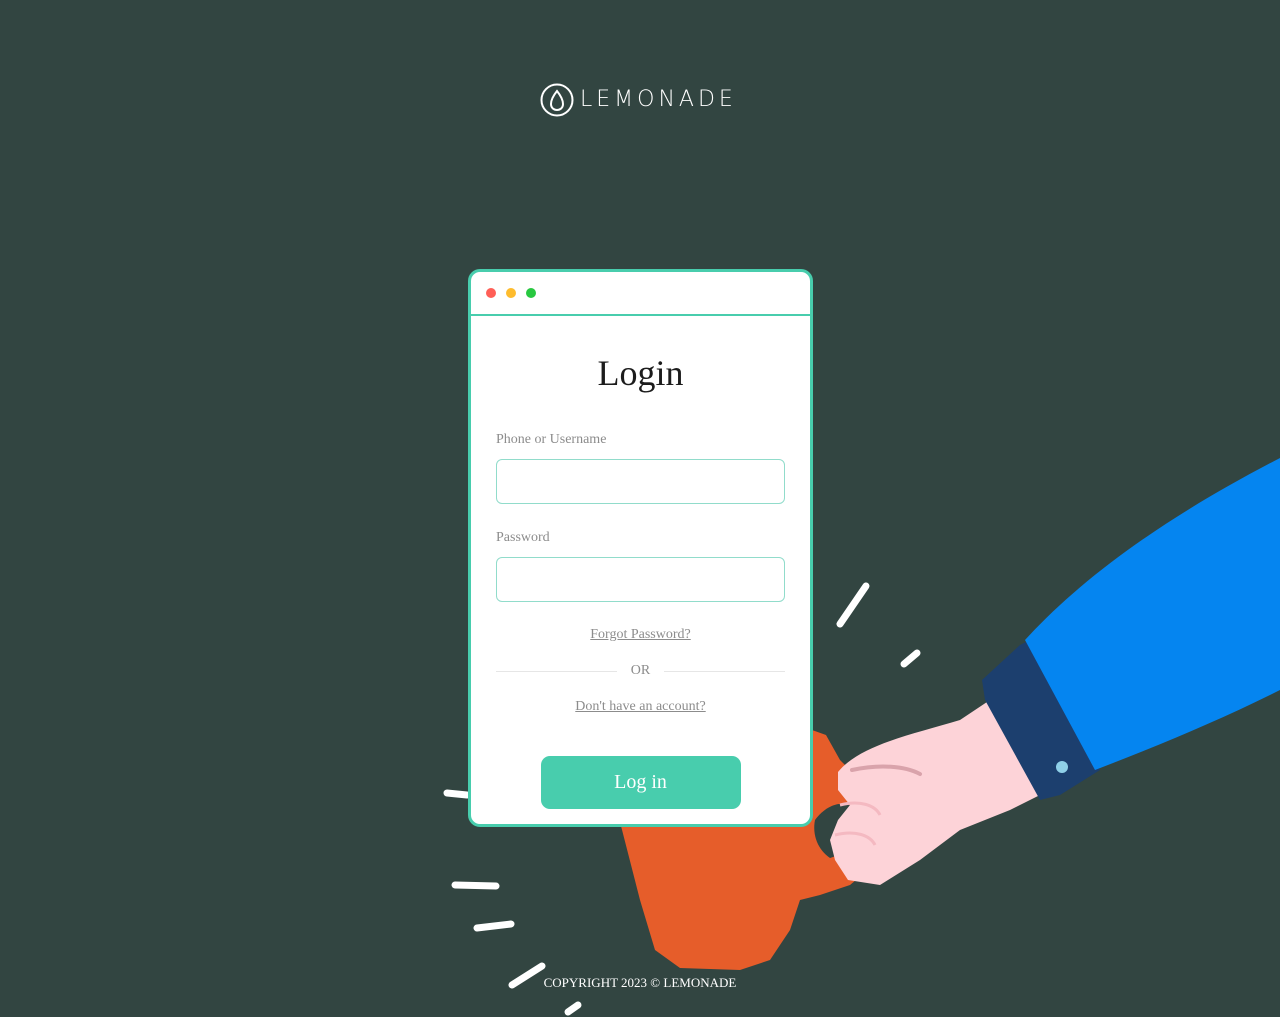  Describe the element at coordinates (725, 671) in the screenshot. I see `divider-line-right` at that location.